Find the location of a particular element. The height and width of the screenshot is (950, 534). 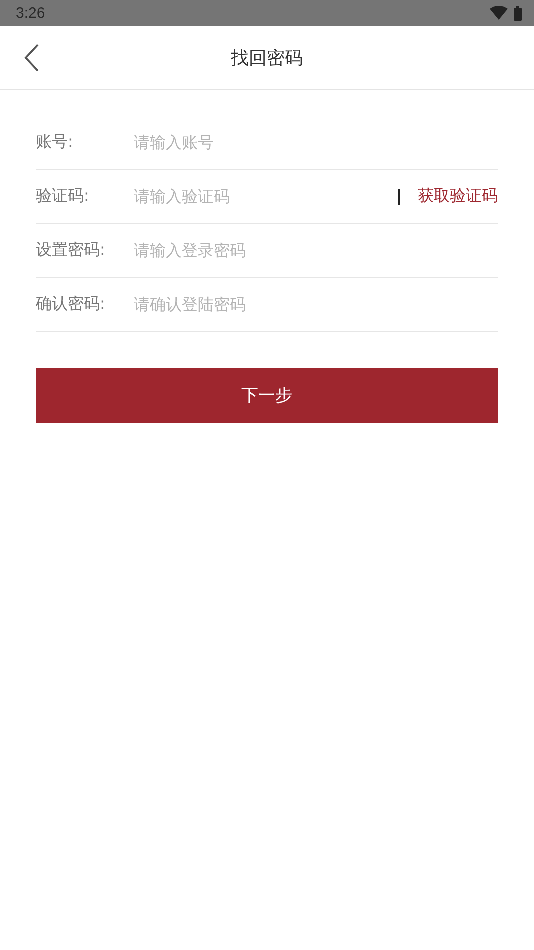

field-label: 设置密码: is located at coordinates (71, 250).